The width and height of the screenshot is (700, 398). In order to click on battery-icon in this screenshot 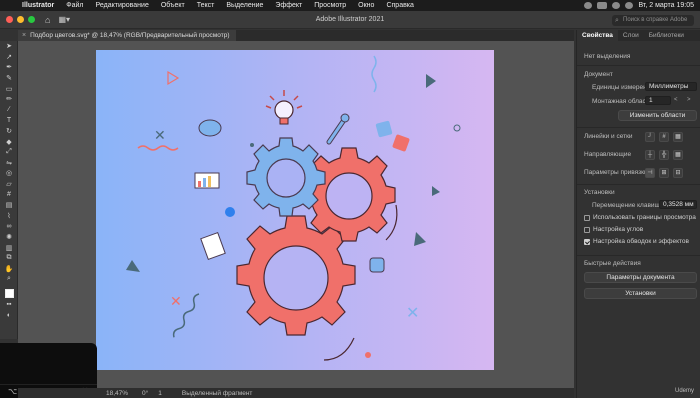, I will do `click(602, 5)`.